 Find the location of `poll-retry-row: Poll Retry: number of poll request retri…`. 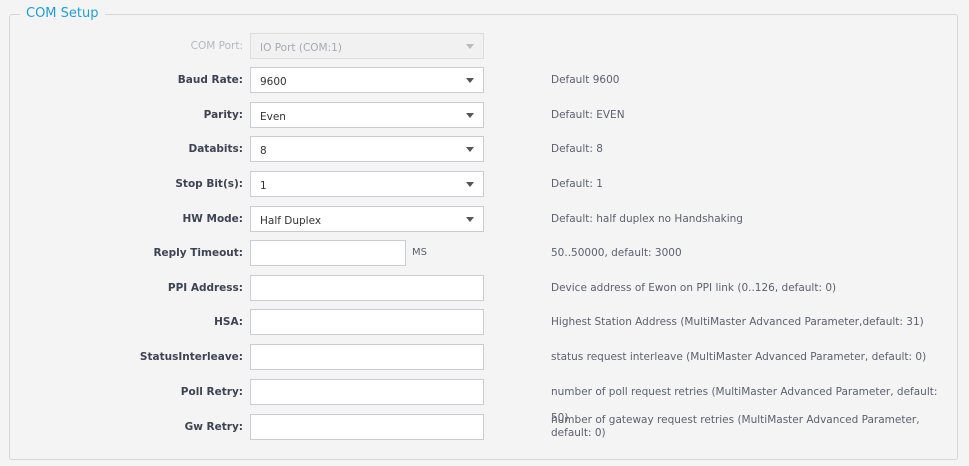

poll-retry-row: Poll Retry: number of poll request retri… is located at coordinates (484, 401).